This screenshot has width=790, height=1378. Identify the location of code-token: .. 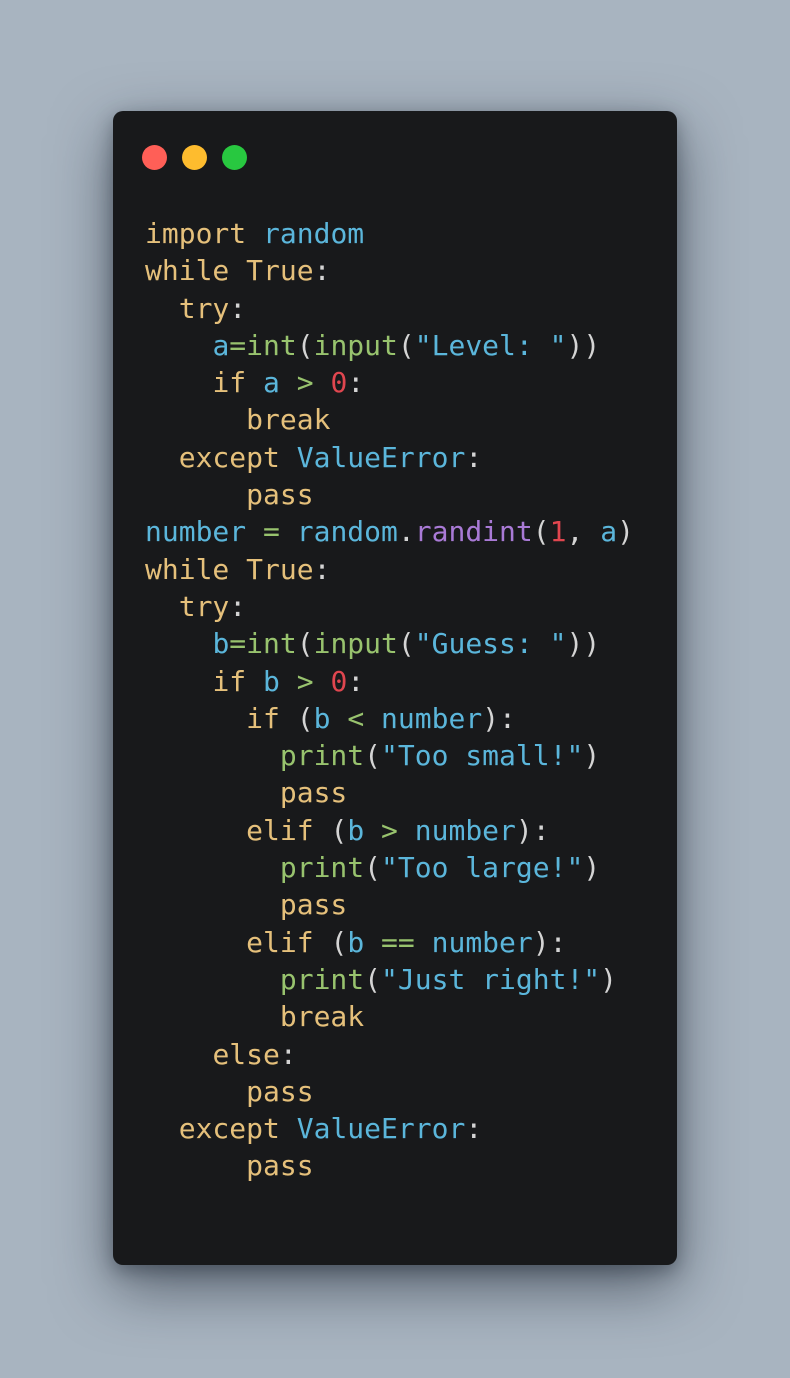
(406, 532).